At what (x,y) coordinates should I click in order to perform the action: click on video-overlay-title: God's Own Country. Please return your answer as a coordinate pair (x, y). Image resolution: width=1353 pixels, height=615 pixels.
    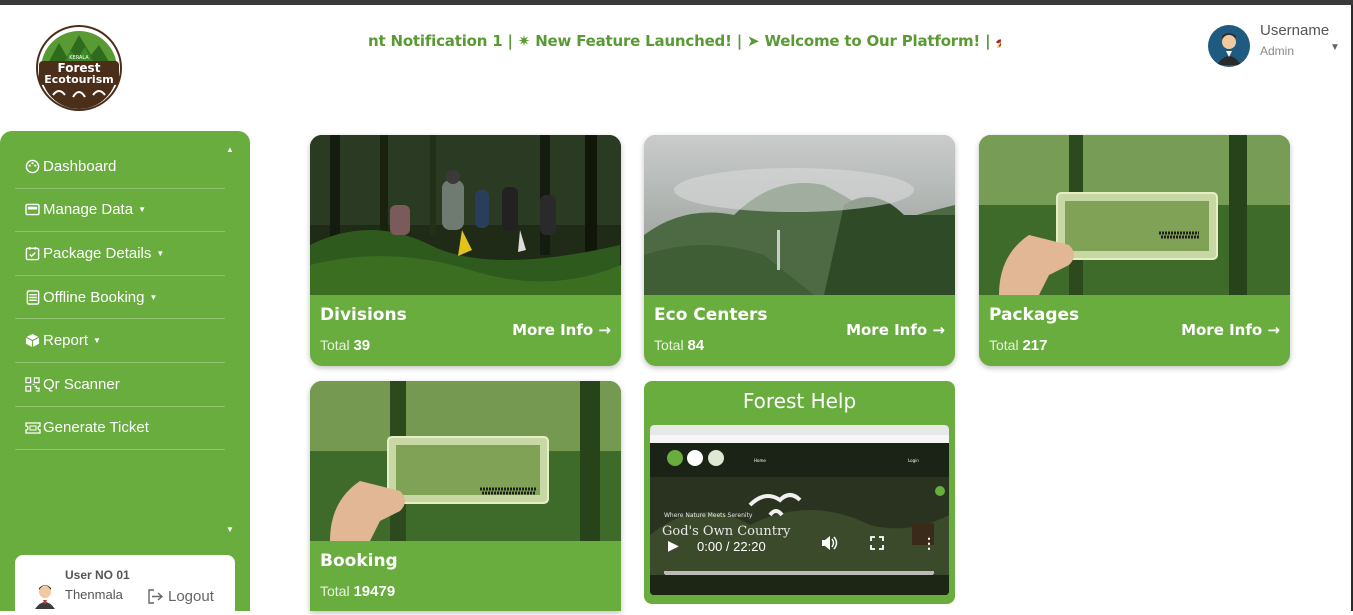
    Looking at the image, I should click on (726, 531).